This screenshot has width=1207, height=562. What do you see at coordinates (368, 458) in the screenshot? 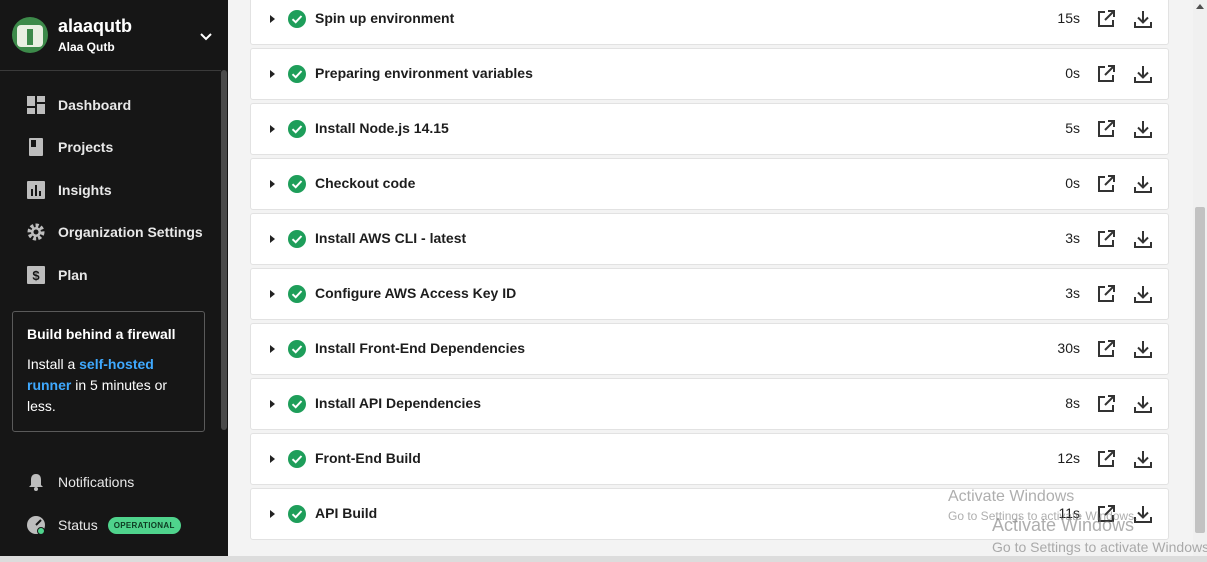
I see `step-name: Front-End Build` at bounding box center [368, 458].